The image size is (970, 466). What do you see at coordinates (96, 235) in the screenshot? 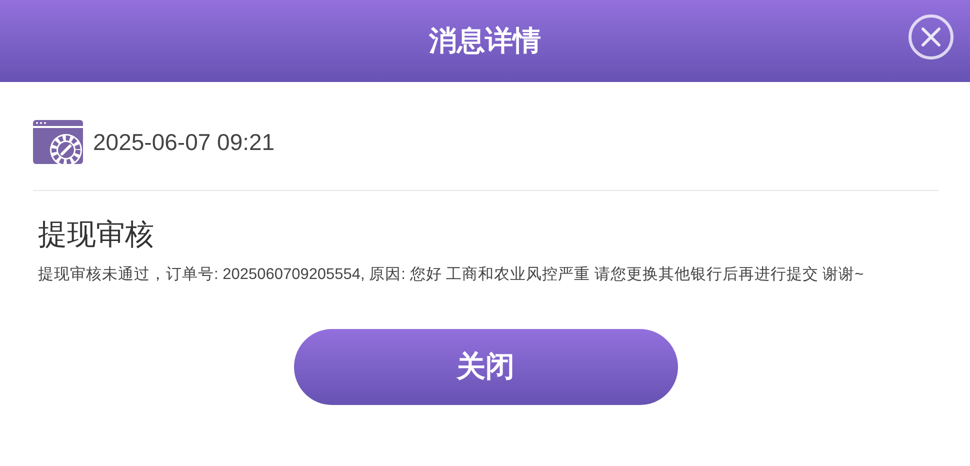
I see `message-title: 提现审核` at bounding box center [96, 235].